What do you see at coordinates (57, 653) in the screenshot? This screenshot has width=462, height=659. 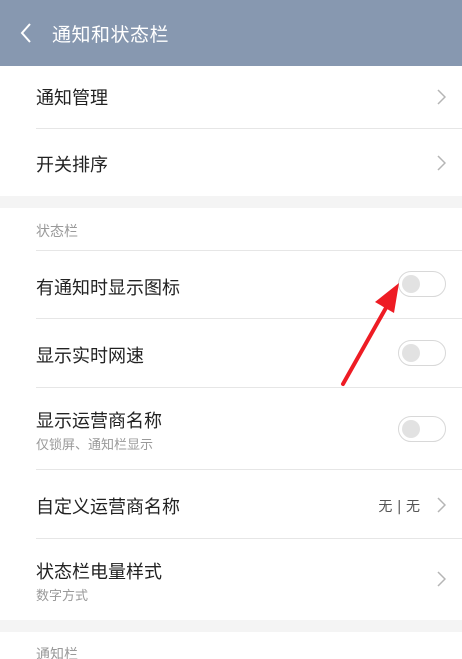 I see `section-label-notification-bar: 通知栏` at bounding box center [57, 653].